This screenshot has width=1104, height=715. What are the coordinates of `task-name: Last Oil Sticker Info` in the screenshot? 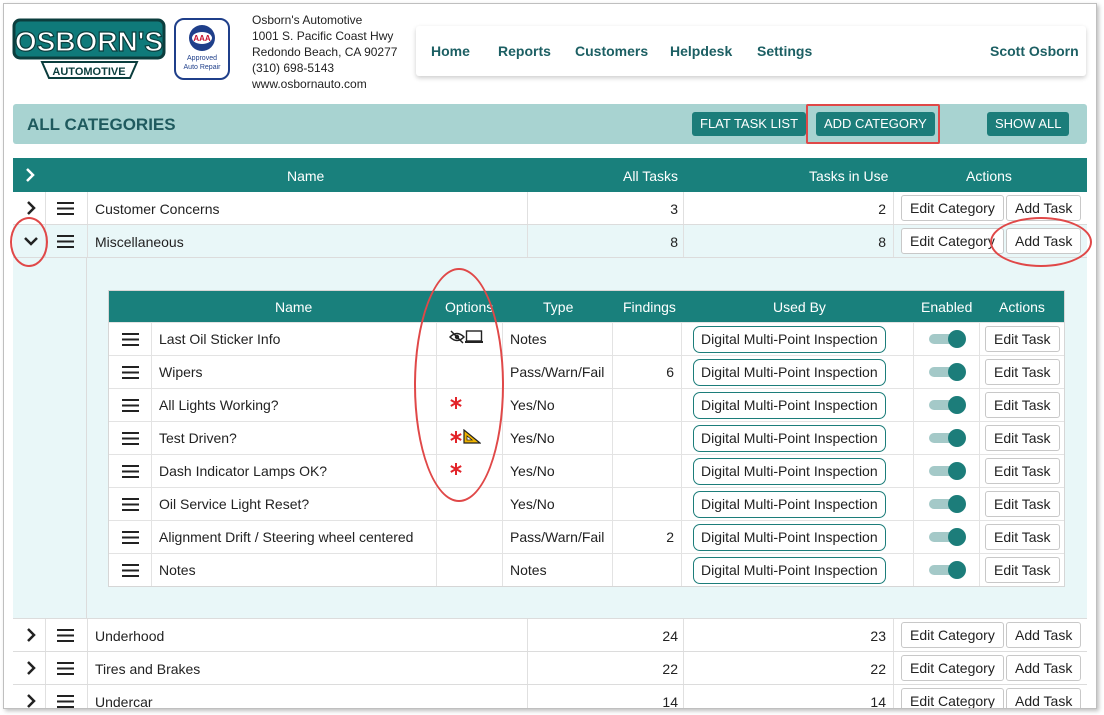 It's located at (220, 339).